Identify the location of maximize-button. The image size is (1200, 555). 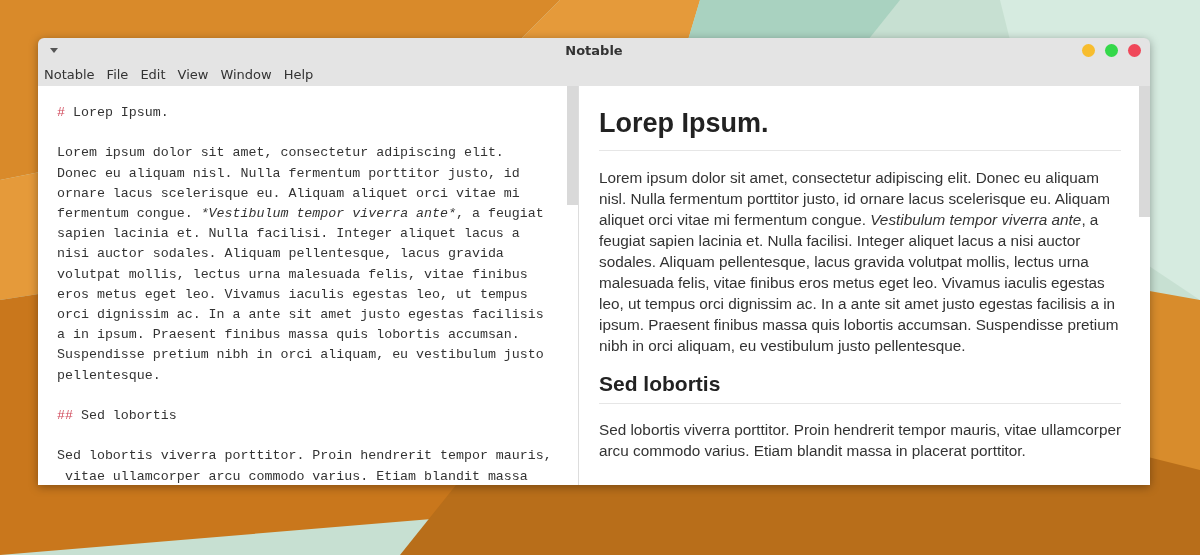
(1111, 50).